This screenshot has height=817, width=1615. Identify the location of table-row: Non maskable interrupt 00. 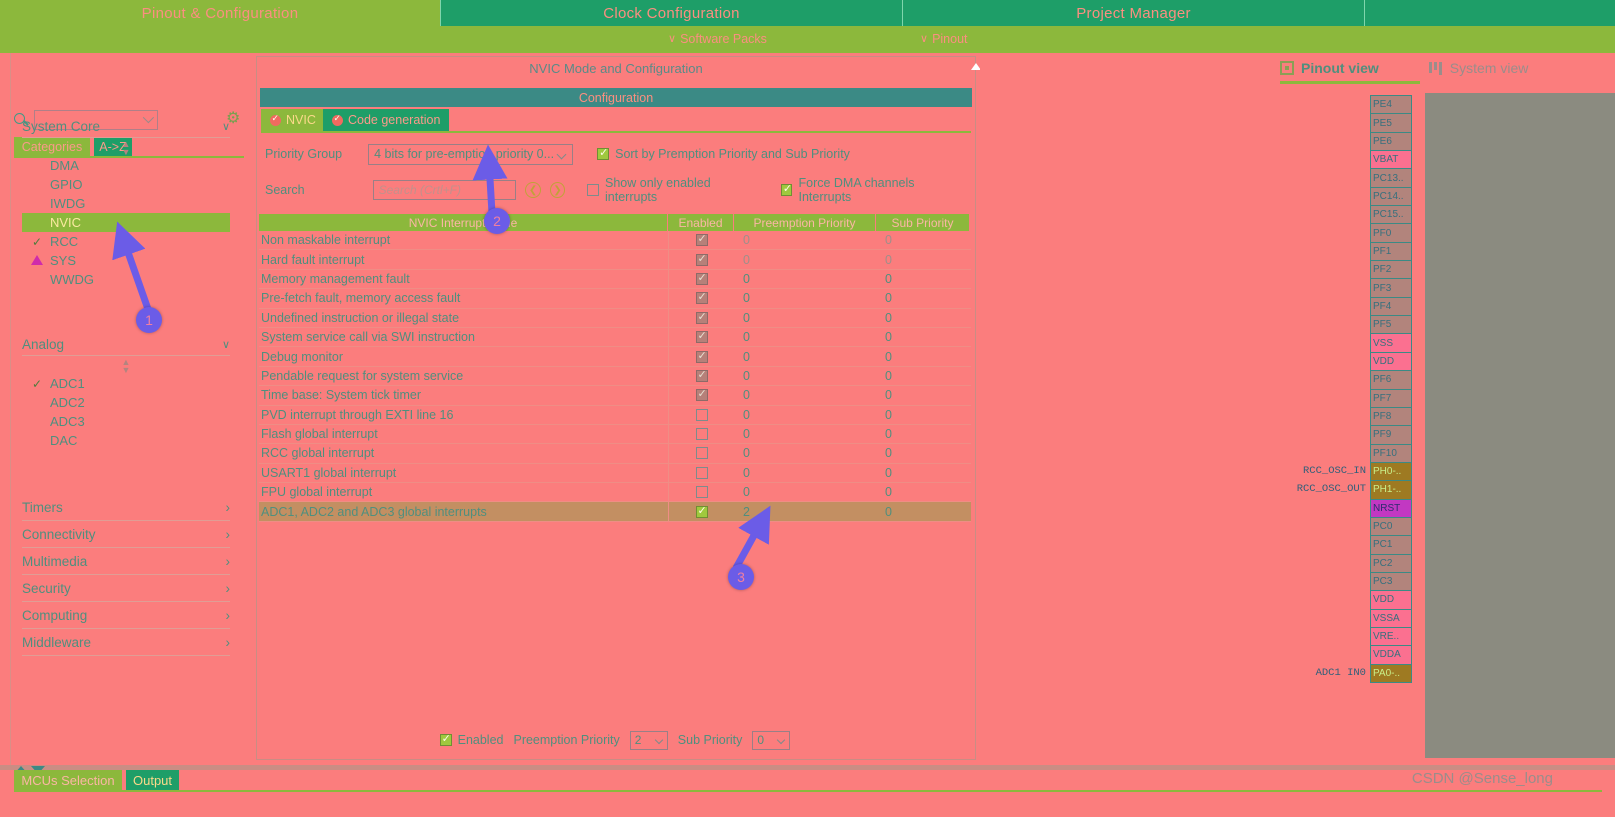
(615, 241).